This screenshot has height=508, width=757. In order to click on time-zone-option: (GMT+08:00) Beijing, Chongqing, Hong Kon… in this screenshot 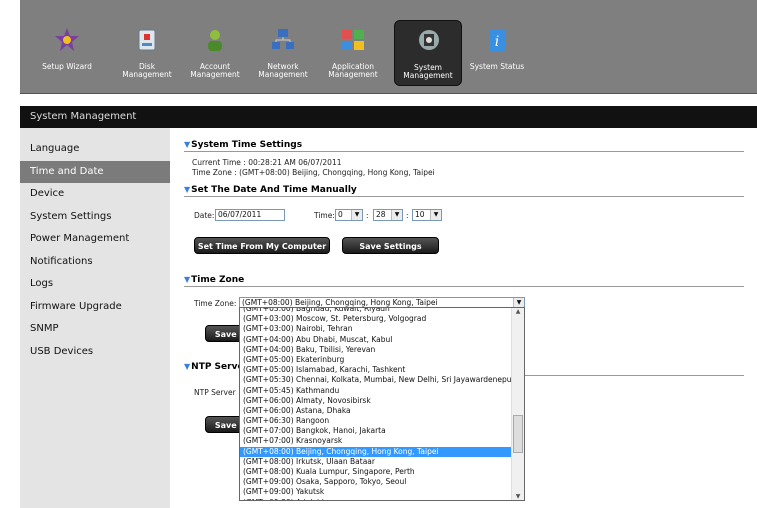, I will do `click(382, 451)`.